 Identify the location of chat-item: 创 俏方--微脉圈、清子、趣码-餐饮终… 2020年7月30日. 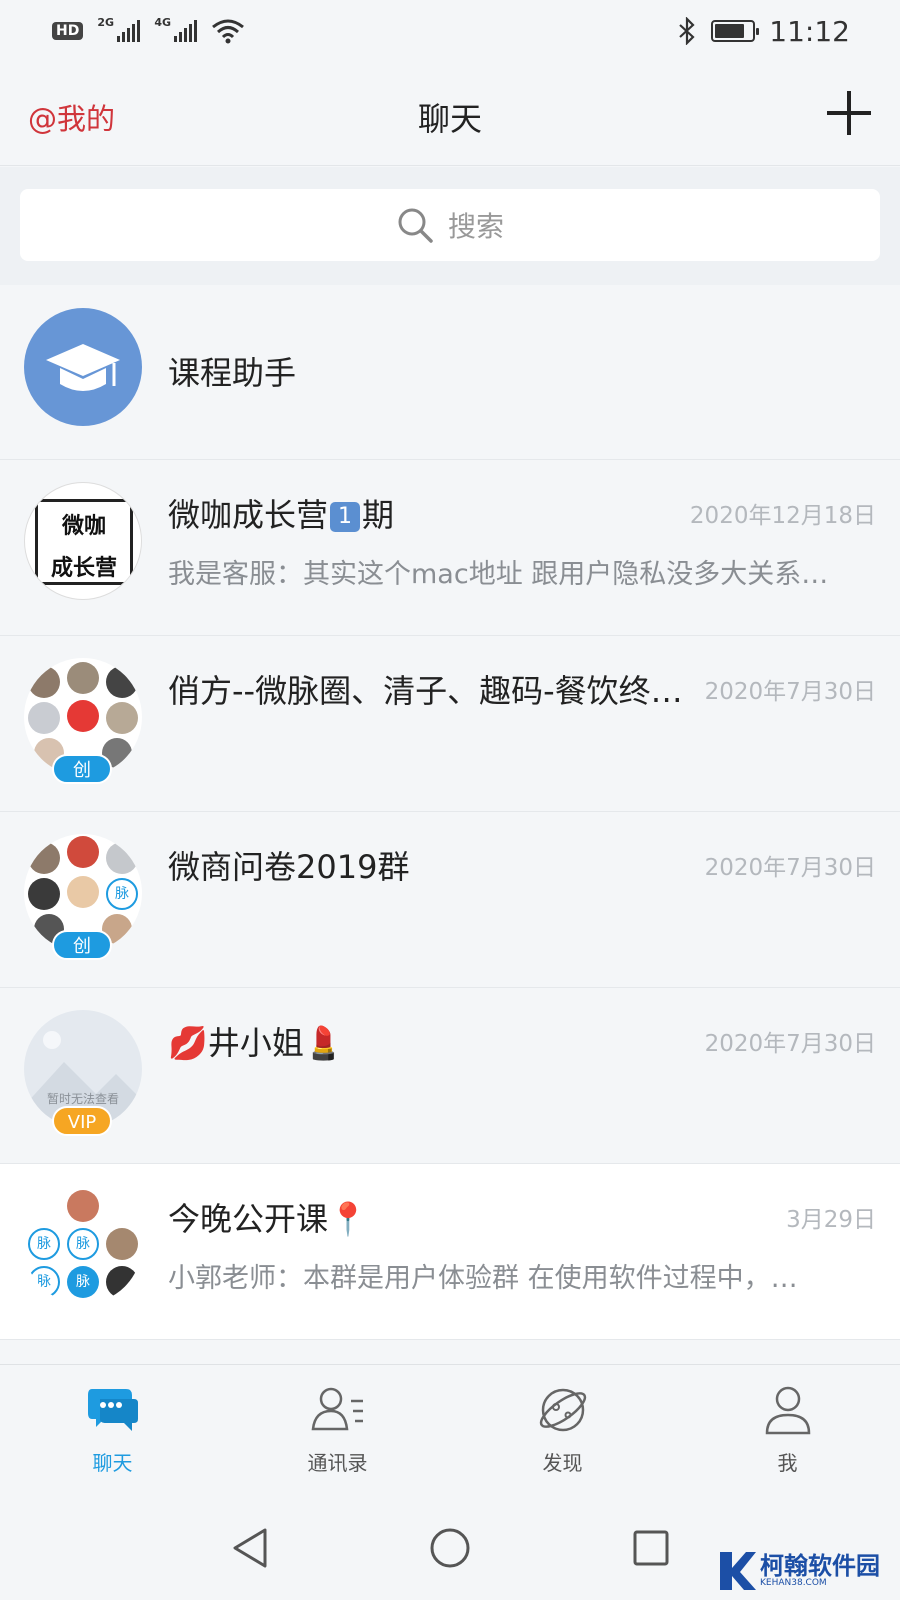
(450, 724).